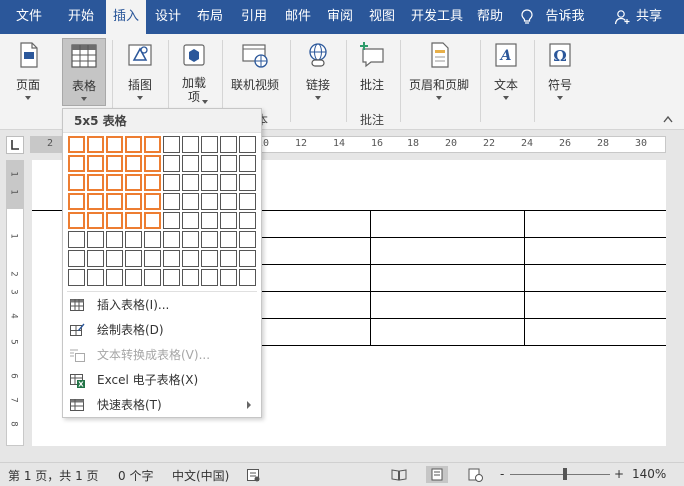 The width and height of the screenshot is (684, 486). I want to click on zoom-slider-thumb, so click(565, 474).